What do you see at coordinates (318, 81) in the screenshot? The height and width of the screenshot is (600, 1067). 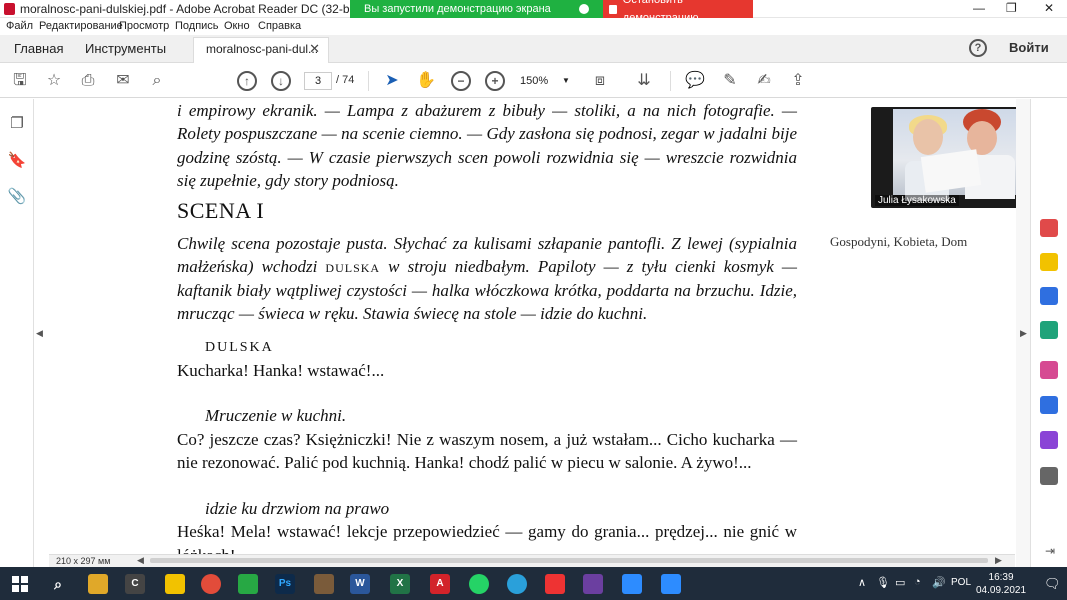 I see `page-number-input: 3` at bounding box center [318, 81].